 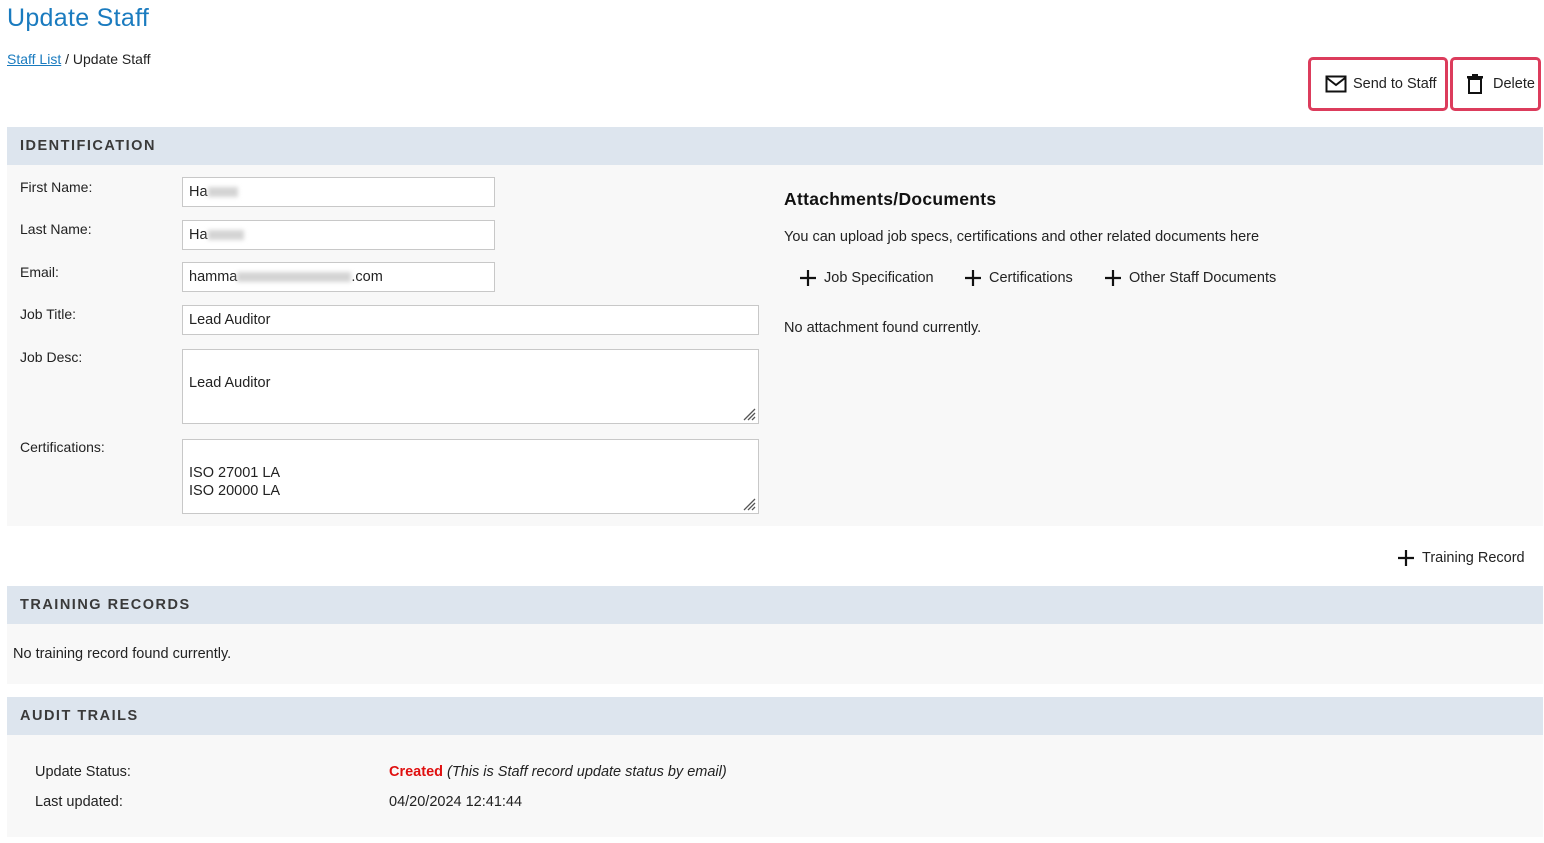 What do you see at coordinates (338, 235) in the screenshot?
I see `last-name-field: Ha` at bounding box center [338, 235].